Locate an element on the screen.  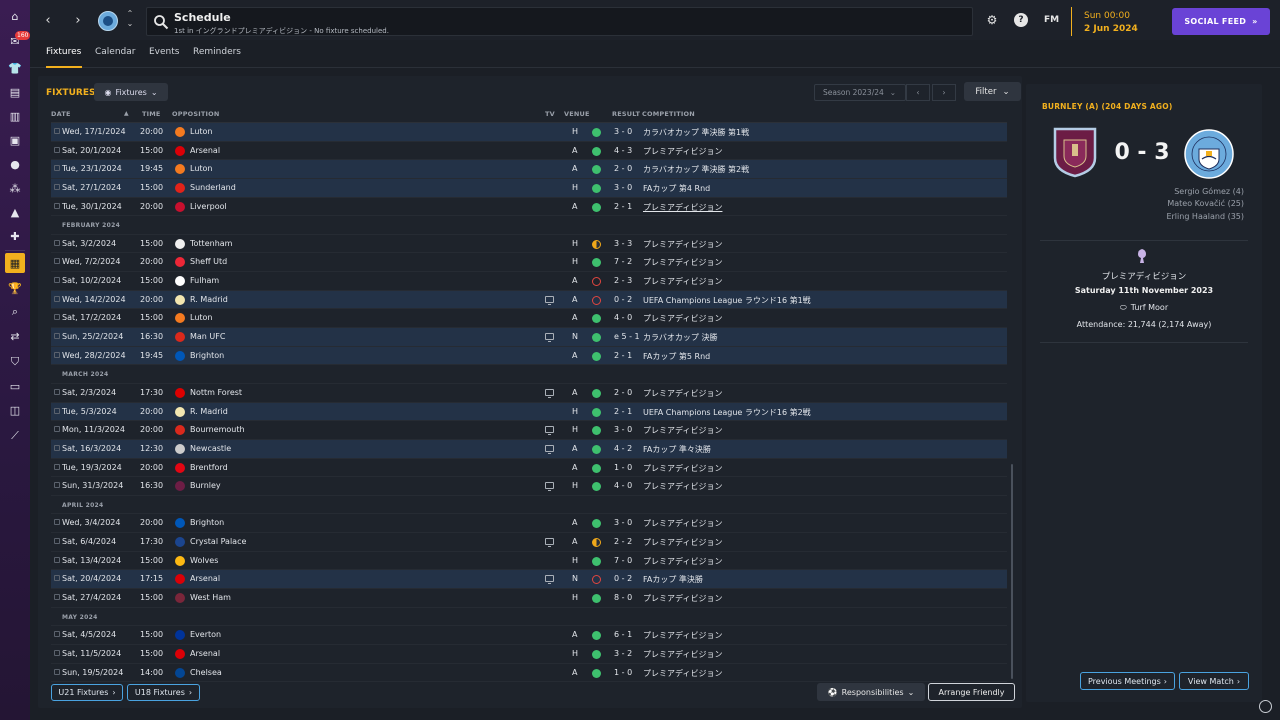
fixture-competition: カラバオカップ 準決勝 第2戦 is located at coordinates (696, 169).